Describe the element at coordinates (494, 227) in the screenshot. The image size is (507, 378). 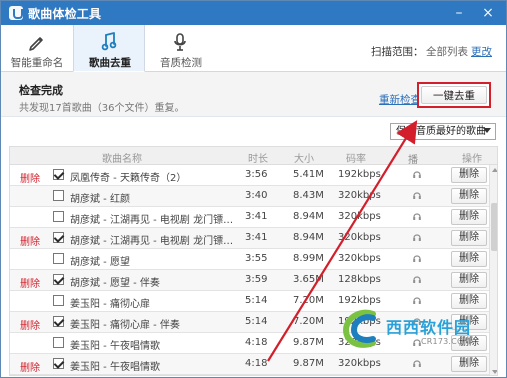
I see `scroll-thumb` at that location.